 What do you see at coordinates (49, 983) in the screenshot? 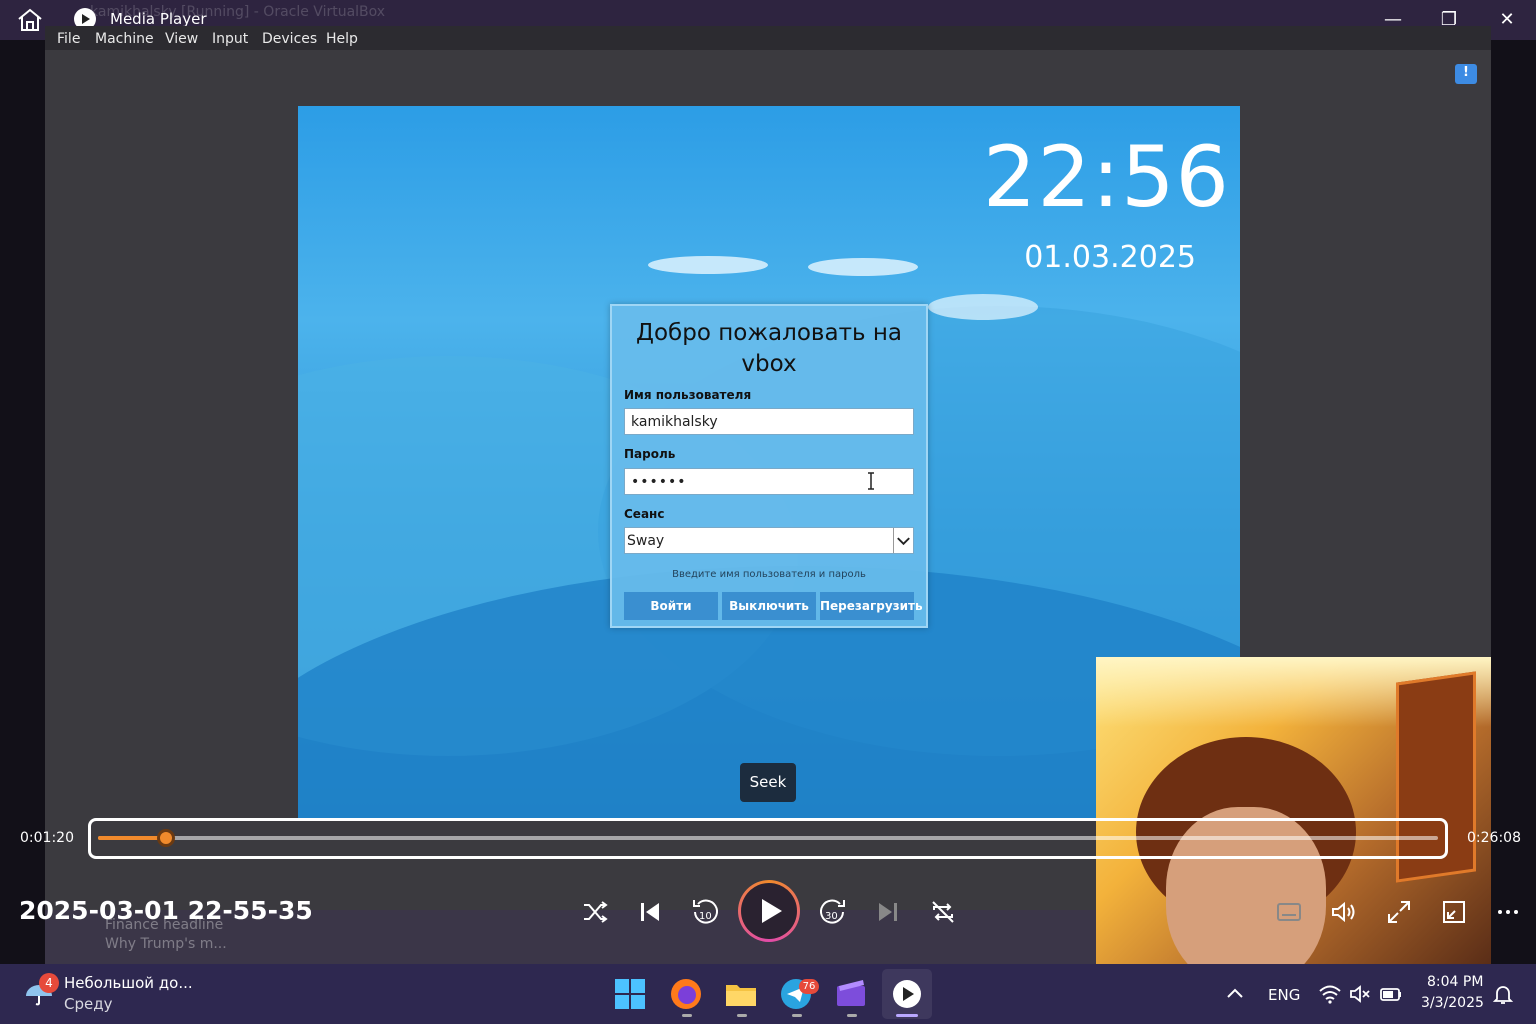
I see `weather-badge: 4` at bounding box center [49, 983].